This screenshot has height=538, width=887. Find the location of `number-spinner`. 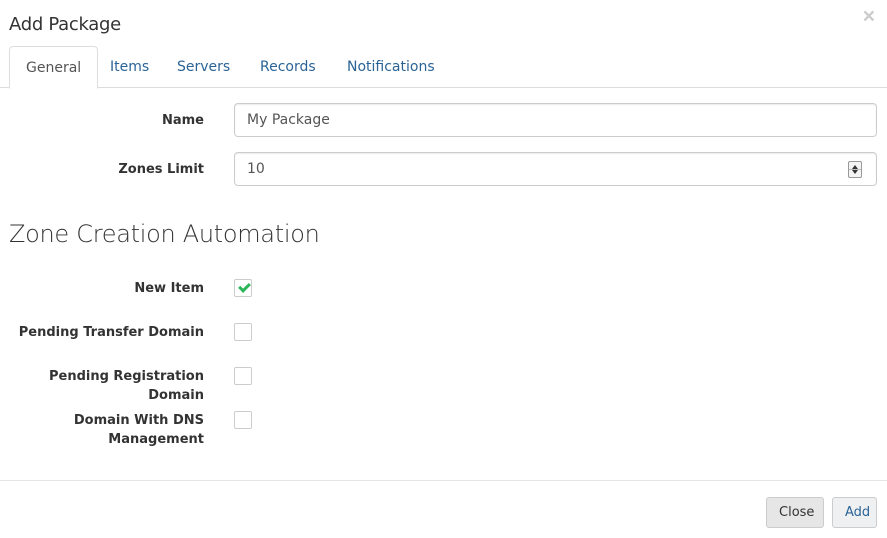

number-spinner is located at coordinates (855, 169).